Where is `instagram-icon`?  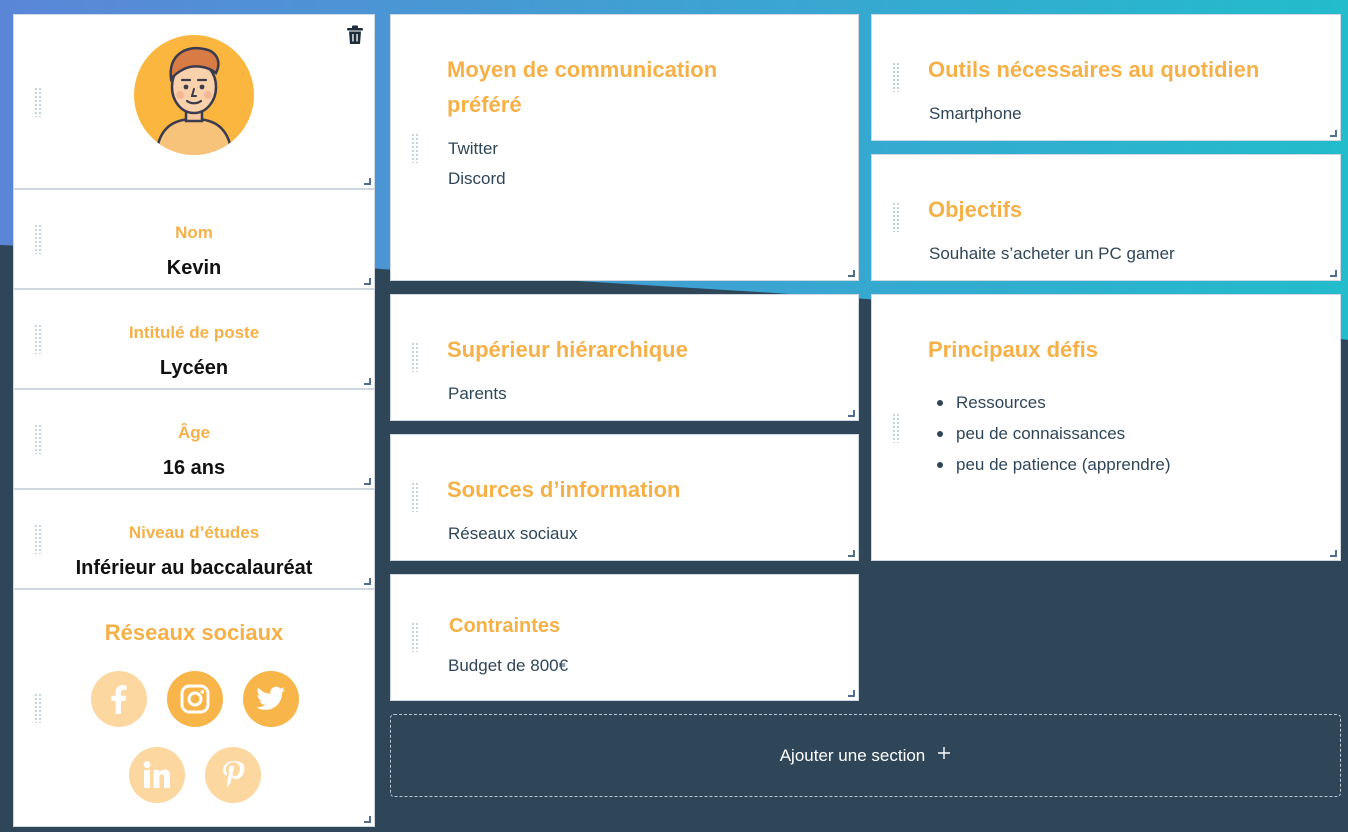
instagram-icon is located at coordinates (195, 699).